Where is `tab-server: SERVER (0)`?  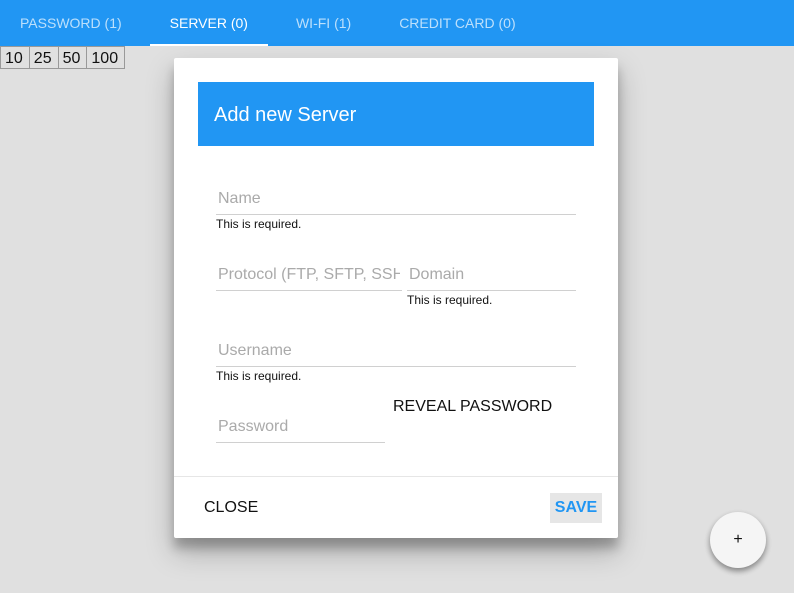 tab-server: SERVER (0) is located at coordinates (209, 23).